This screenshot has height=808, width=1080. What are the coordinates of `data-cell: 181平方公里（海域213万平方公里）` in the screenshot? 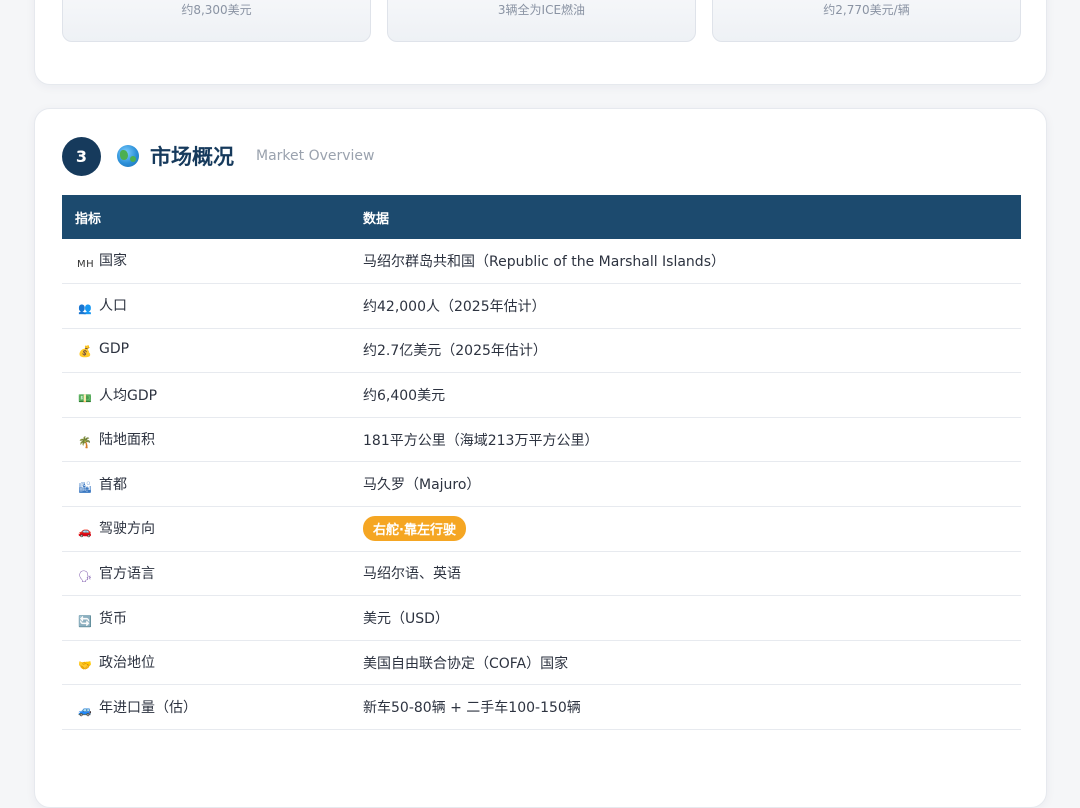 It's located at (691, 440).